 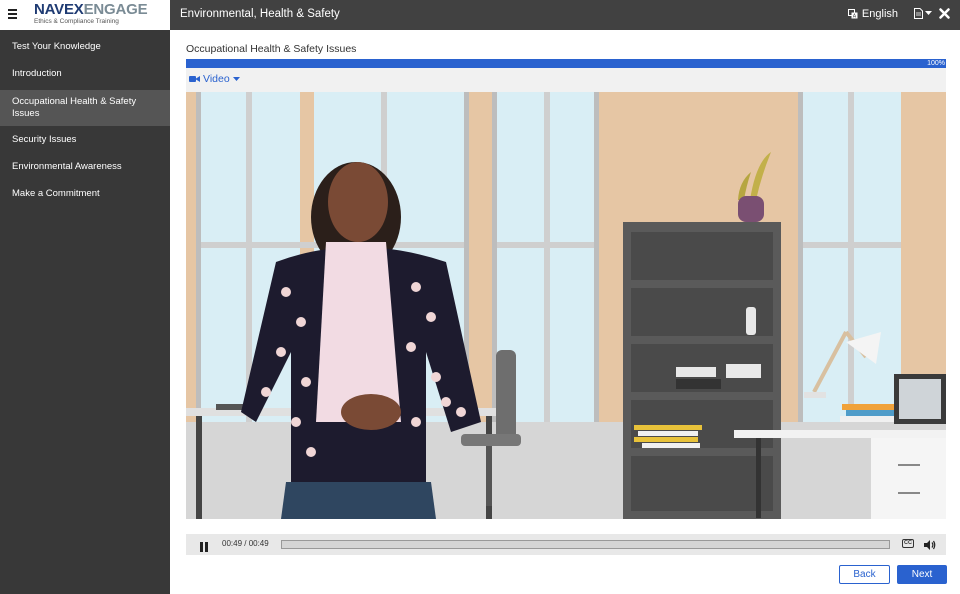 I want to click on seek-bar, so click(x=585, y=544).